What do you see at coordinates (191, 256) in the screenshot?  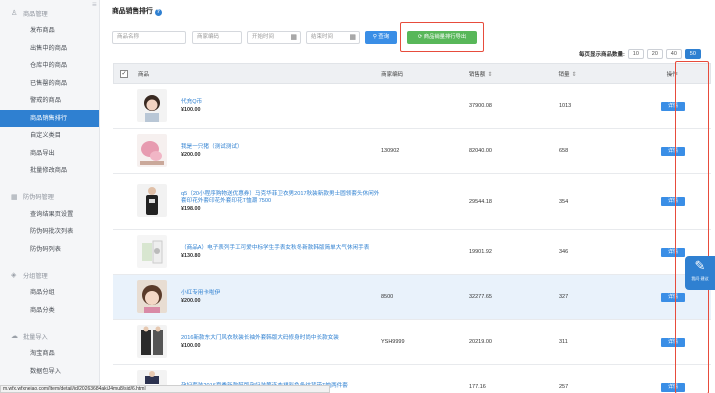 I see `product-price: ¥130.80` at bounding box center [191, 256].